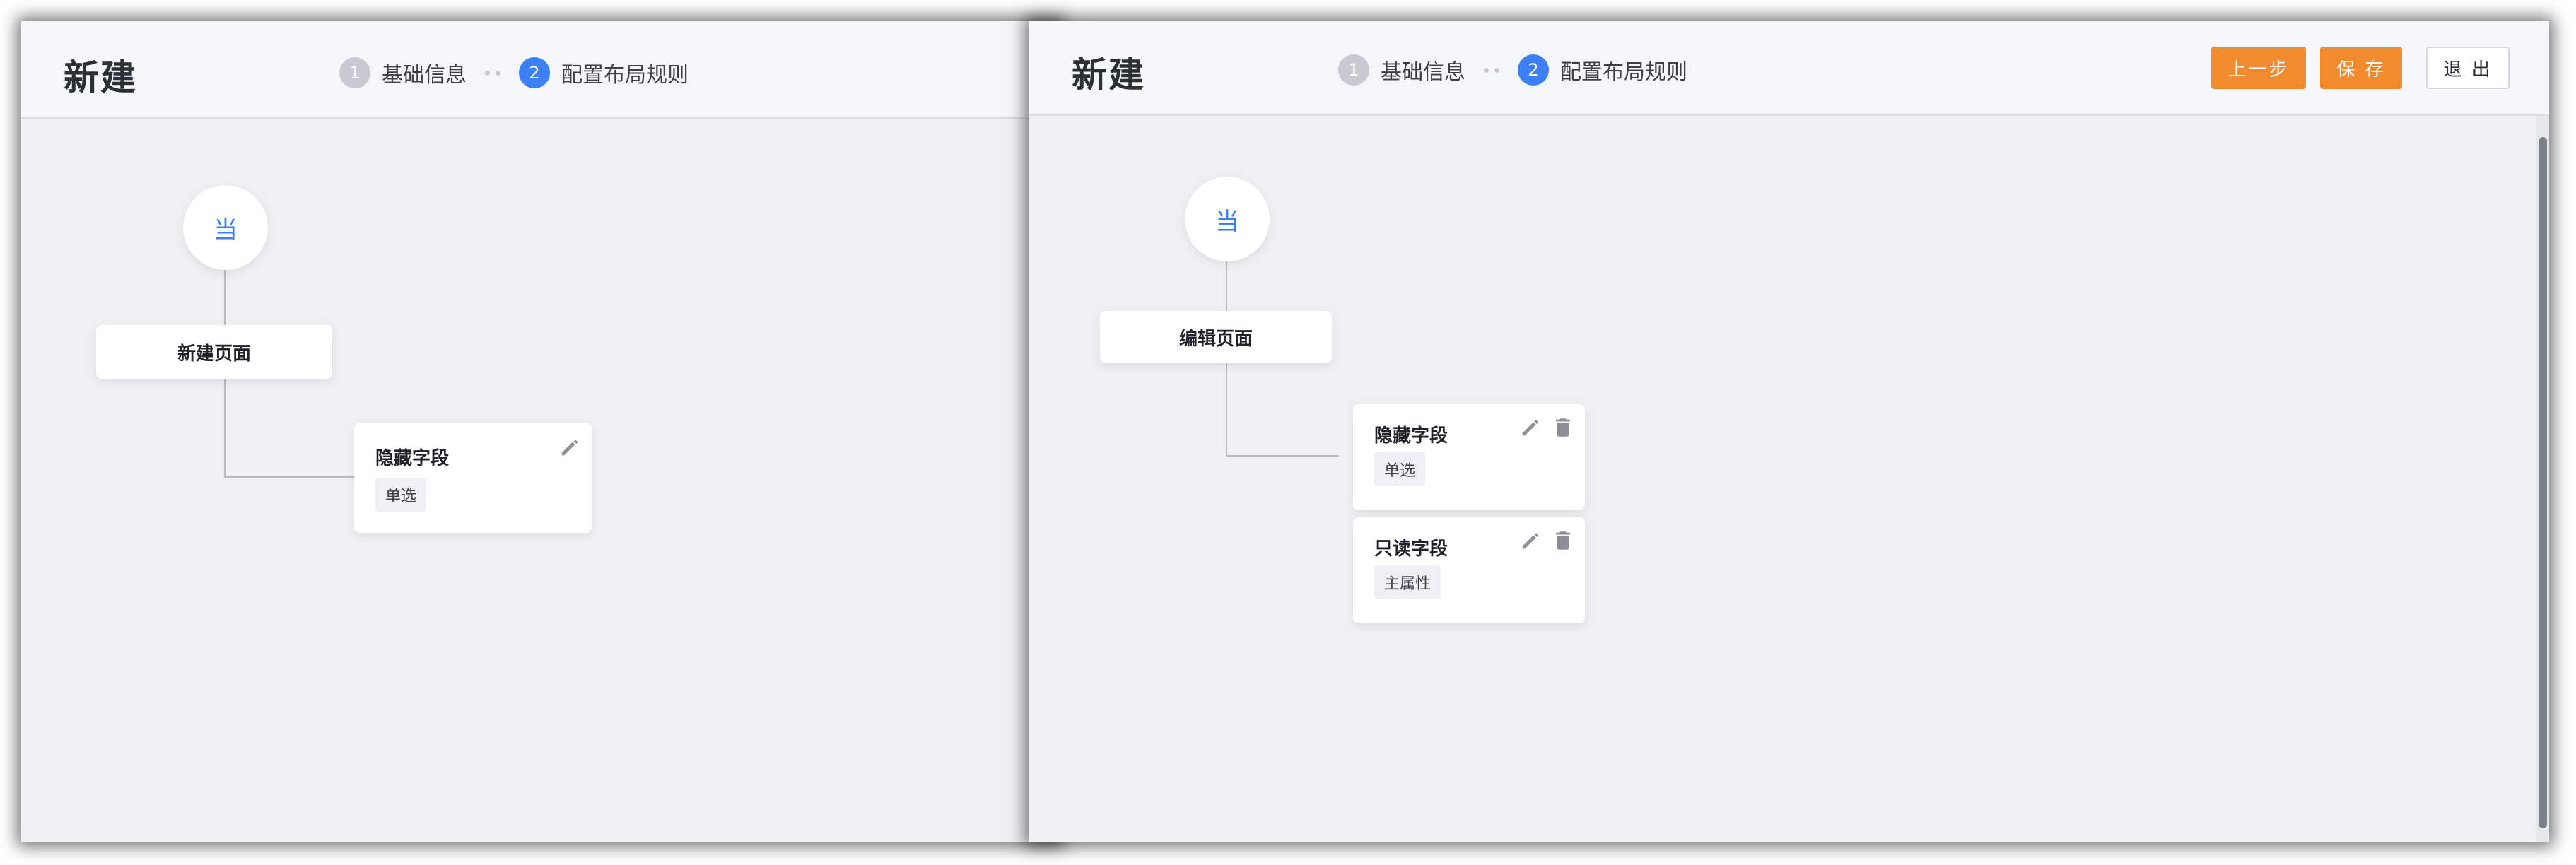 This screenshot has width=2576, height=865. What do you see at coordinates (1469, 570) in the screenshot?
I see `rule-card: 只读字段 主属性` at bounding box center [1469, 570].